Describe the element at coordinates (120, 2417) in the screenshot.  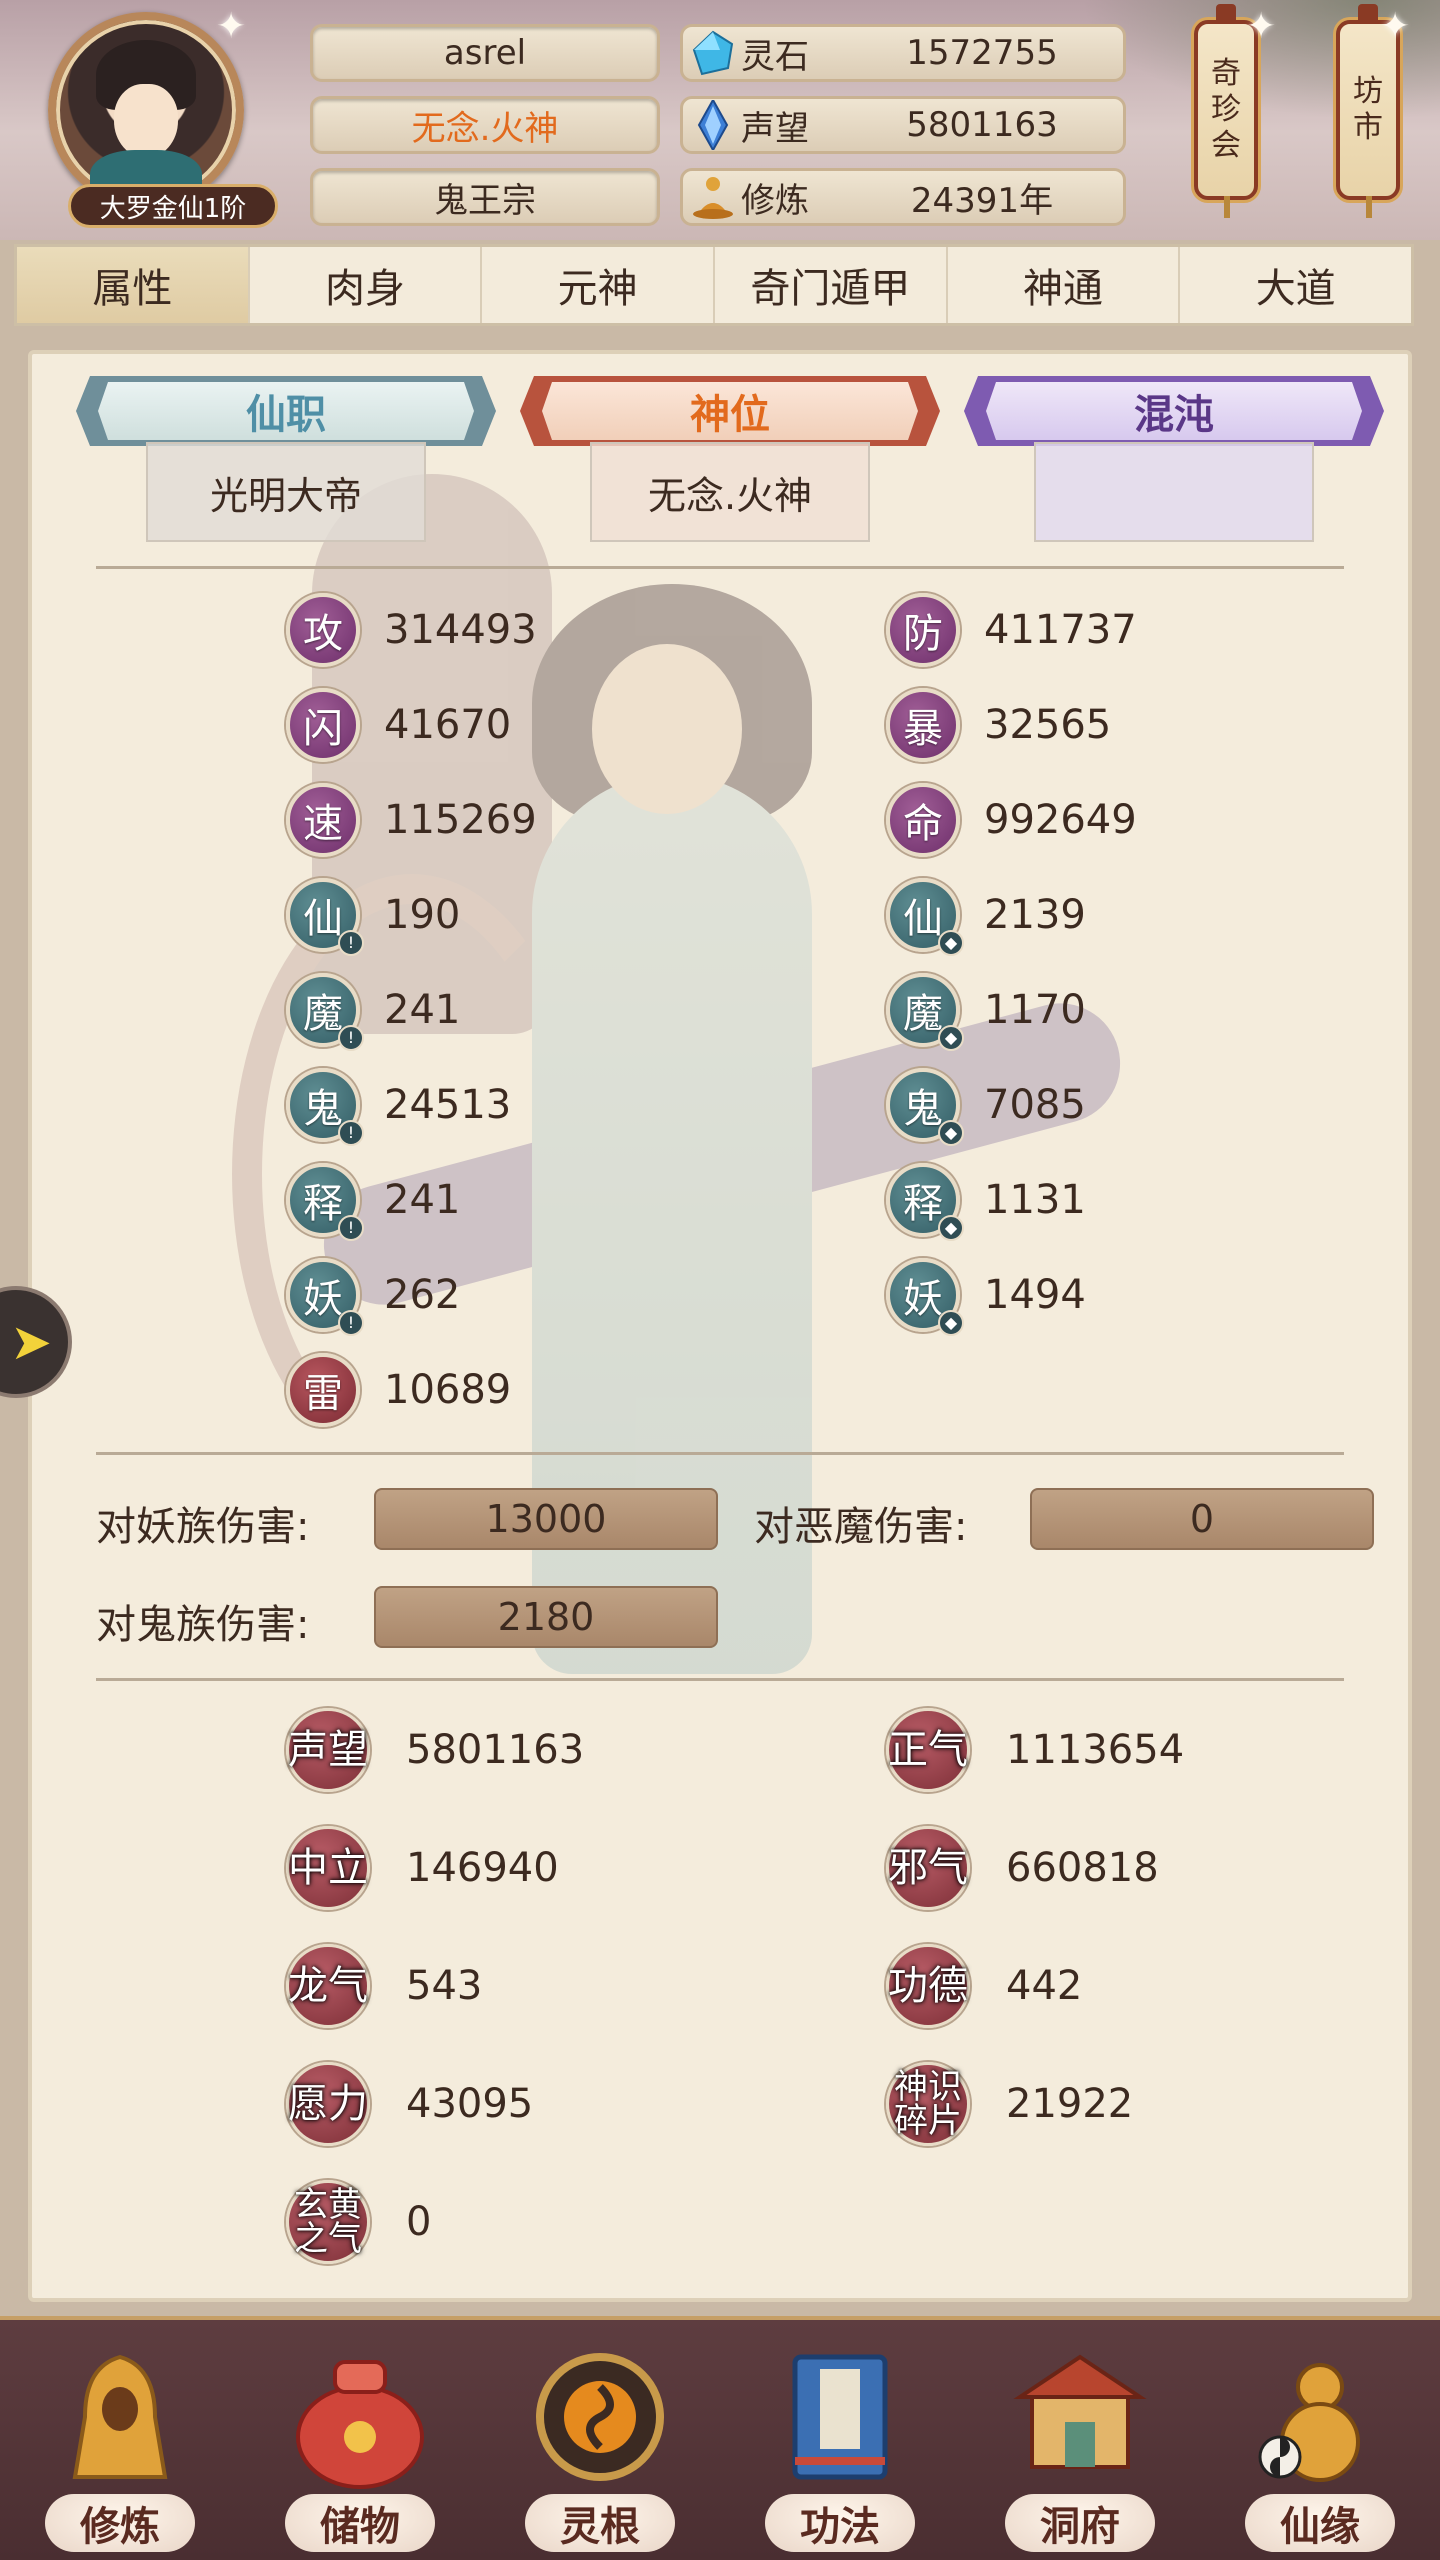
I see `hooded-monk-icon` at that location.